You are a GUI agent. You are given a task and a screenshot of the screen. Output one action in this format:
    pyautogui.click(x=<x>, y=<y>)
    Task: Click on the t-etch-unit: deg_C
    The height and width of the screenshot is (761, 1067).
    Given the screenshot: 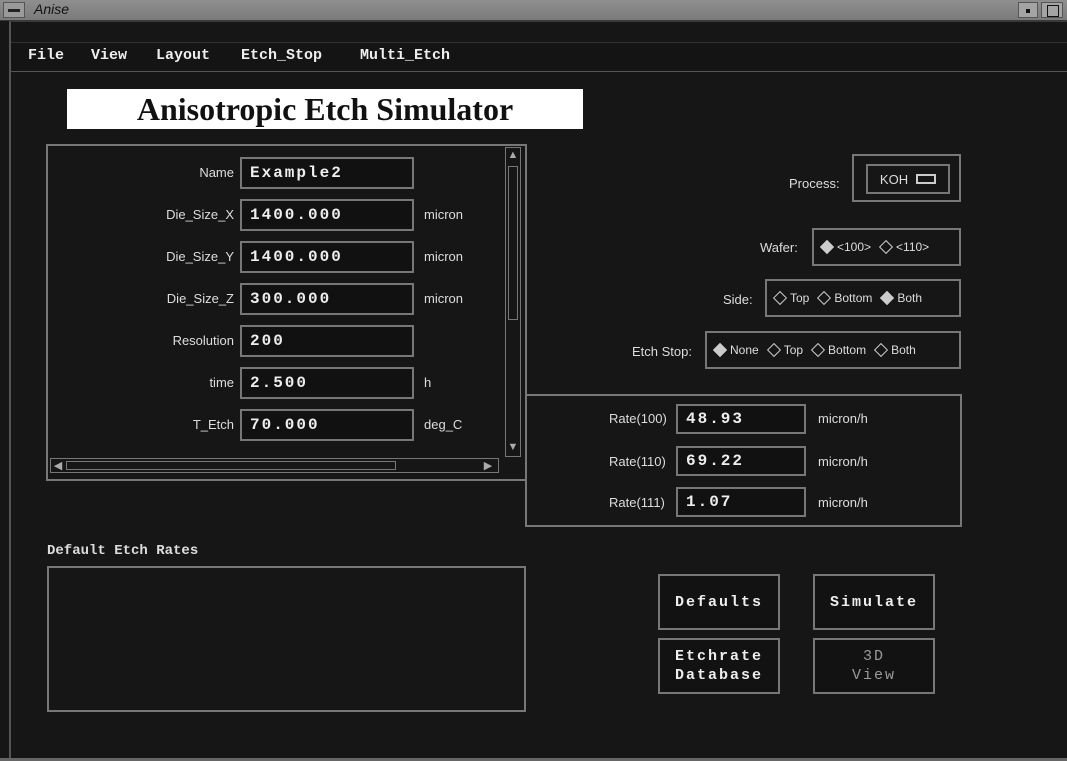 What is the action you would take?
    pyautogui.click(x=443, y=424)
    